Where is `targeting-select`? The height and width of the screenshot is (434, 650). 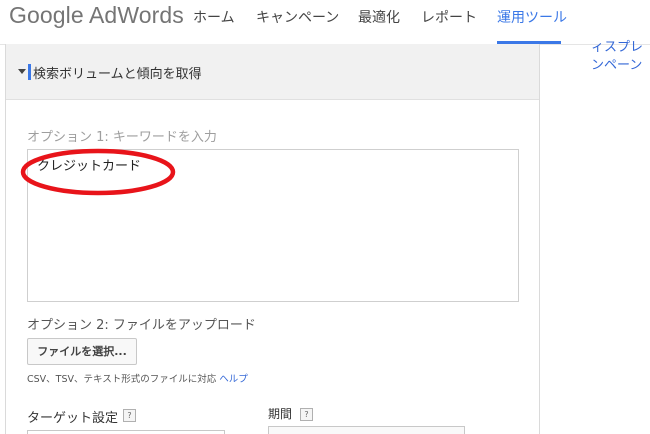 targeting-select is located at coordinates (126, 432).